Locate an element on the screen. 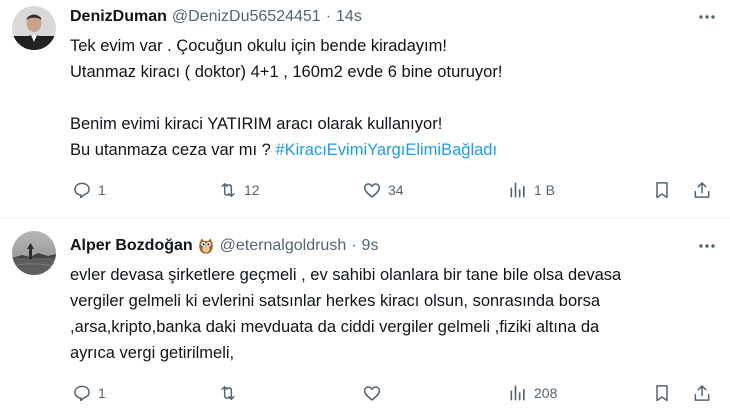 The height and width of the screenshot is (420, 730). action-bar: 1 208 is located at coordinates (395, 393).